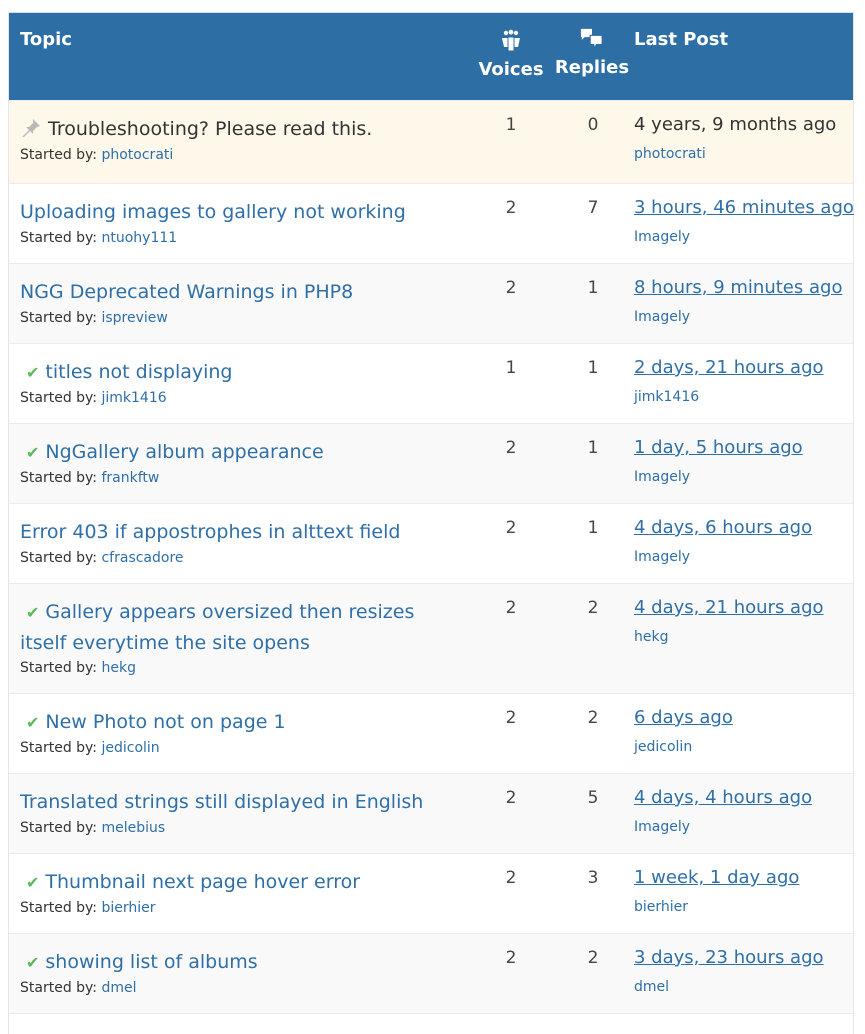 The height and width of the screenshot is (1034, 865). What do you see at coordinates (744, 207) in the screenshot?
I see `last-post-link: 3 hours, 46 minutes ago` at bounding box center [744, 207].